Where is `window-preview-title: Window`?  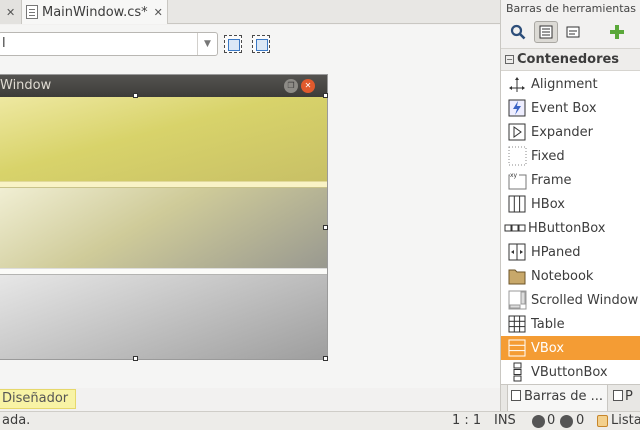
window-preview-title: Window is located at coordinates (26, 85).